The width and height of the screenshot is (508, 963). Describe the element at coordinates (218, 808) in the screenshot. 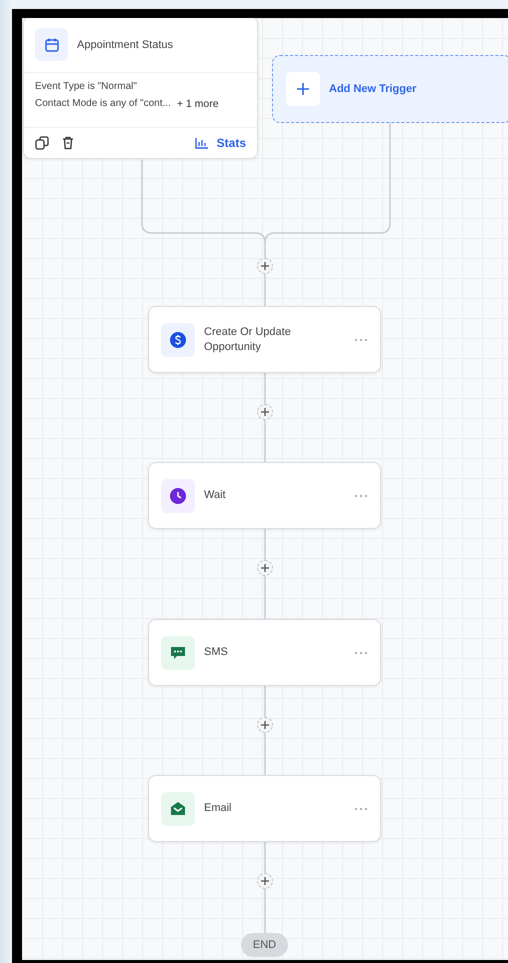

I see `action-title: Email` at that location.